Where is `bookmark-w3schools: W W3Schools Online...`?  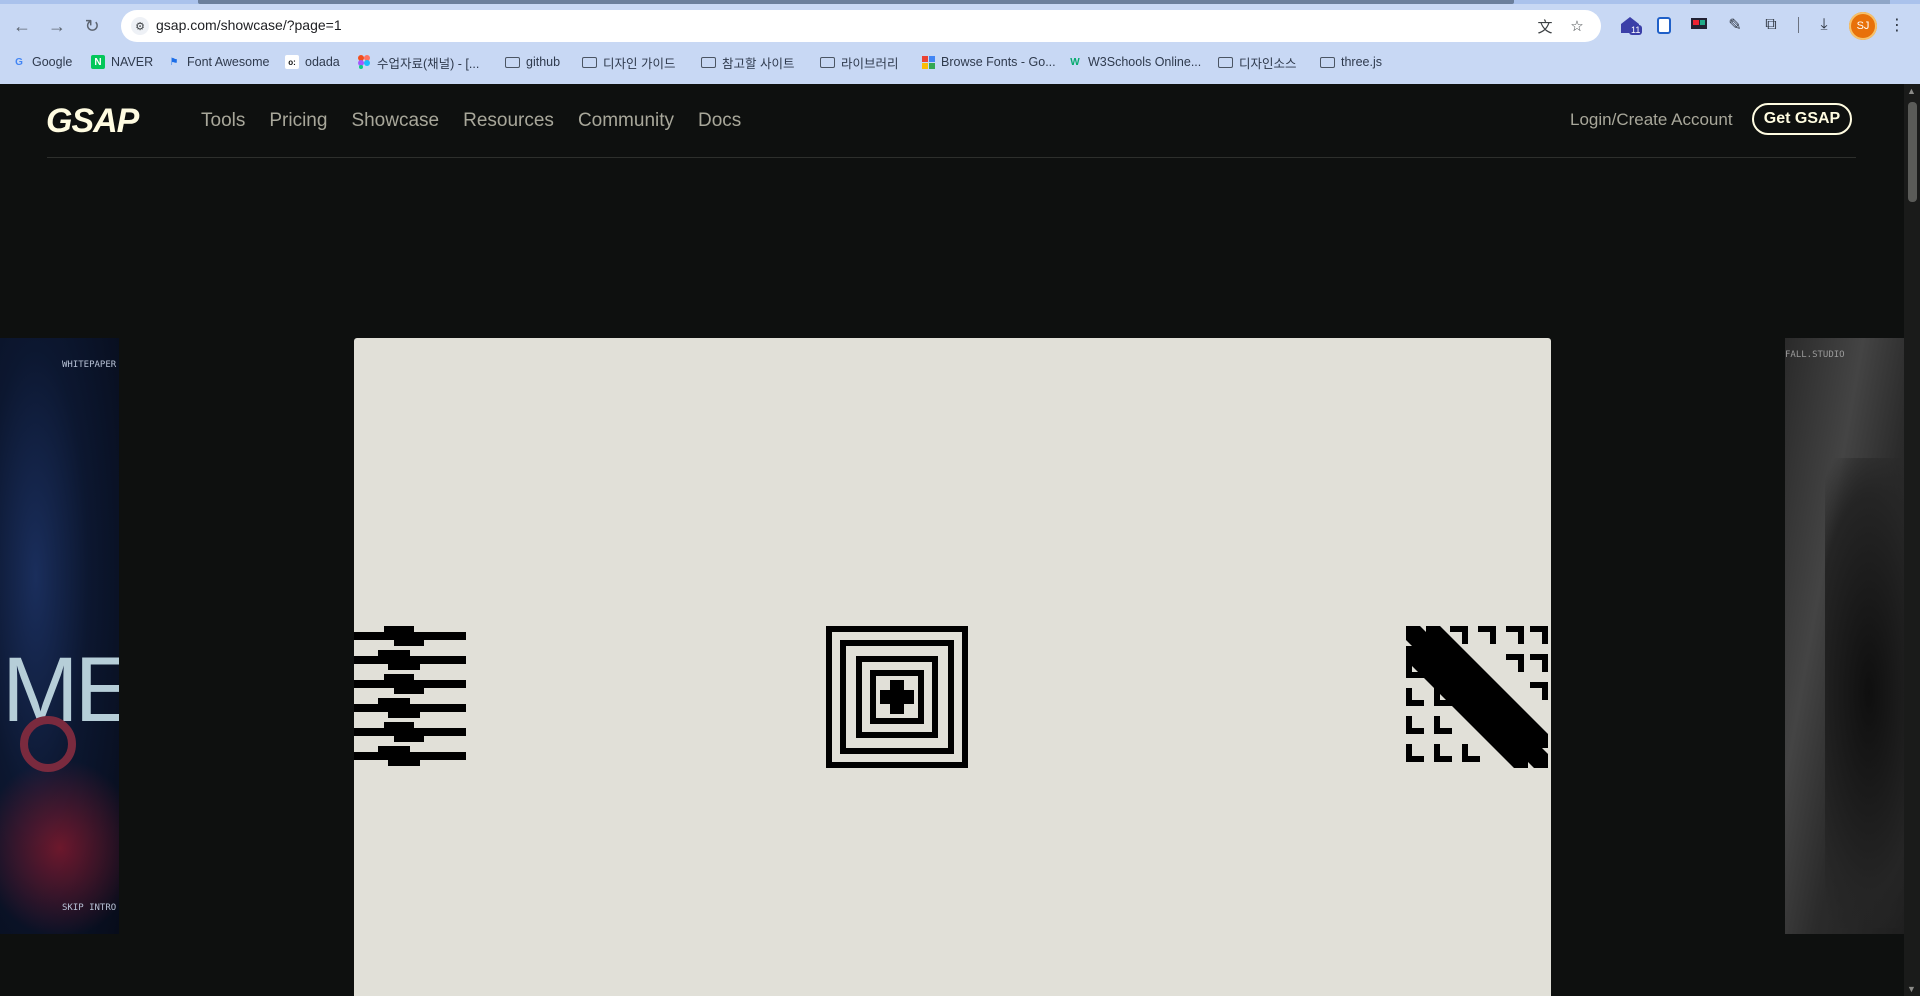
bookmark-w3schools: W W3Schools Online... is located at coordinates (1134, 62).